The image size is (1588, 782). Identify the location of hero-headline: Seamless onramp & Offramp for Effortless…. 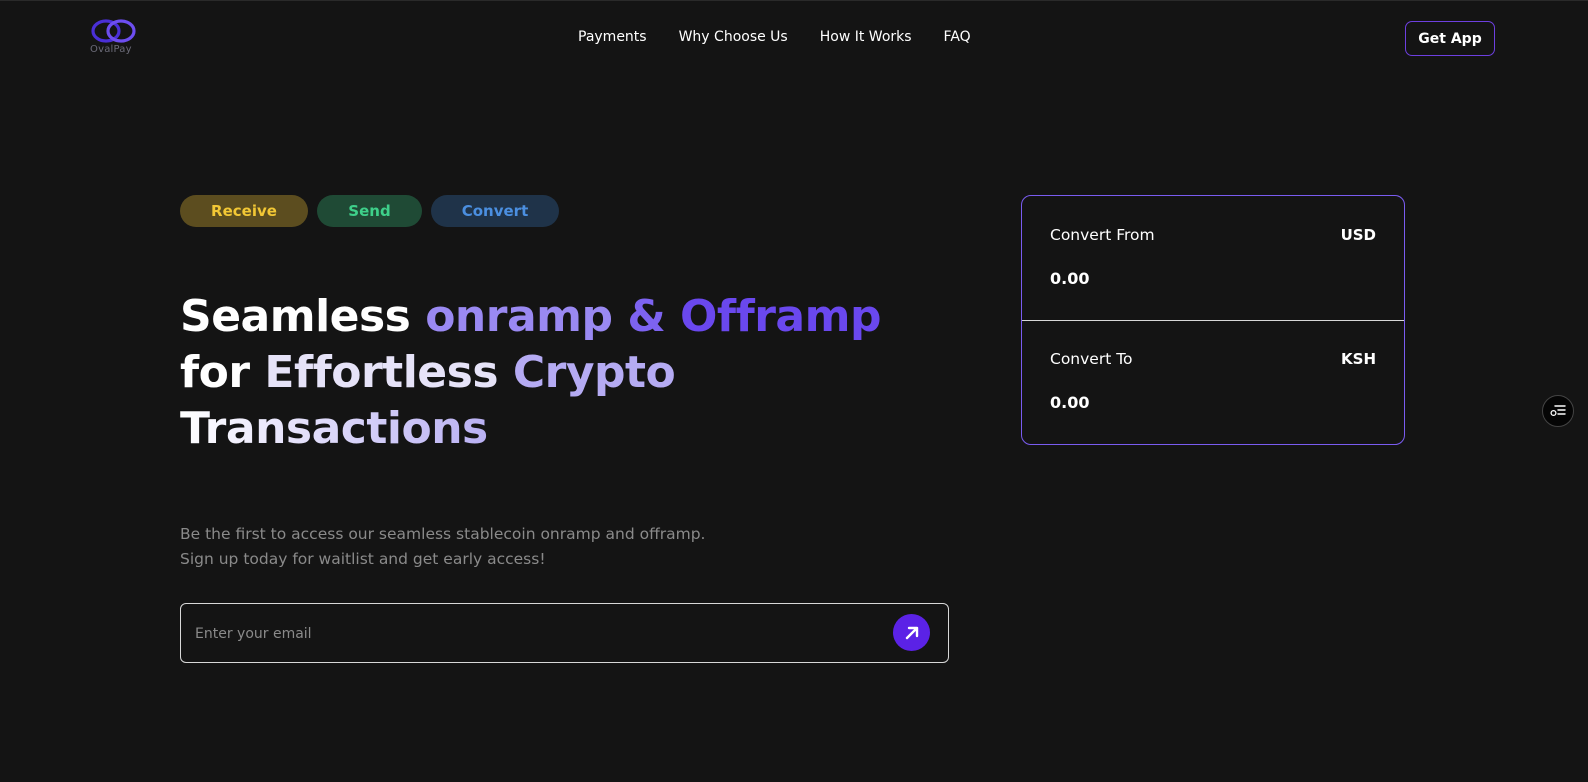
(560, 373).